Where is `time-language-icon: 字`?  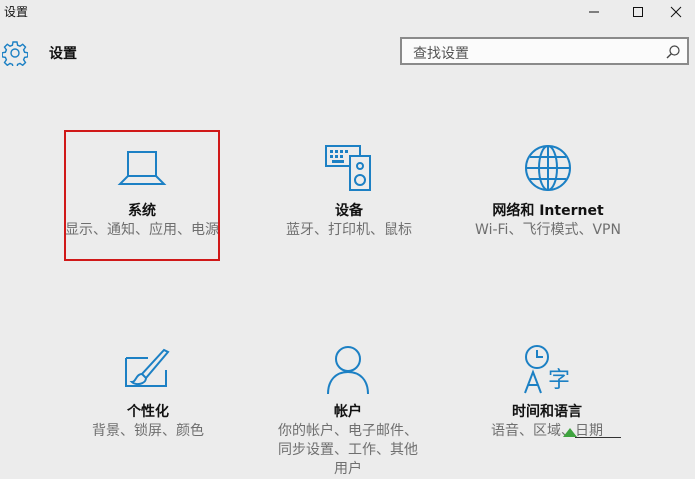
time-language-icon: 字 is located at coordinates (547, 369).